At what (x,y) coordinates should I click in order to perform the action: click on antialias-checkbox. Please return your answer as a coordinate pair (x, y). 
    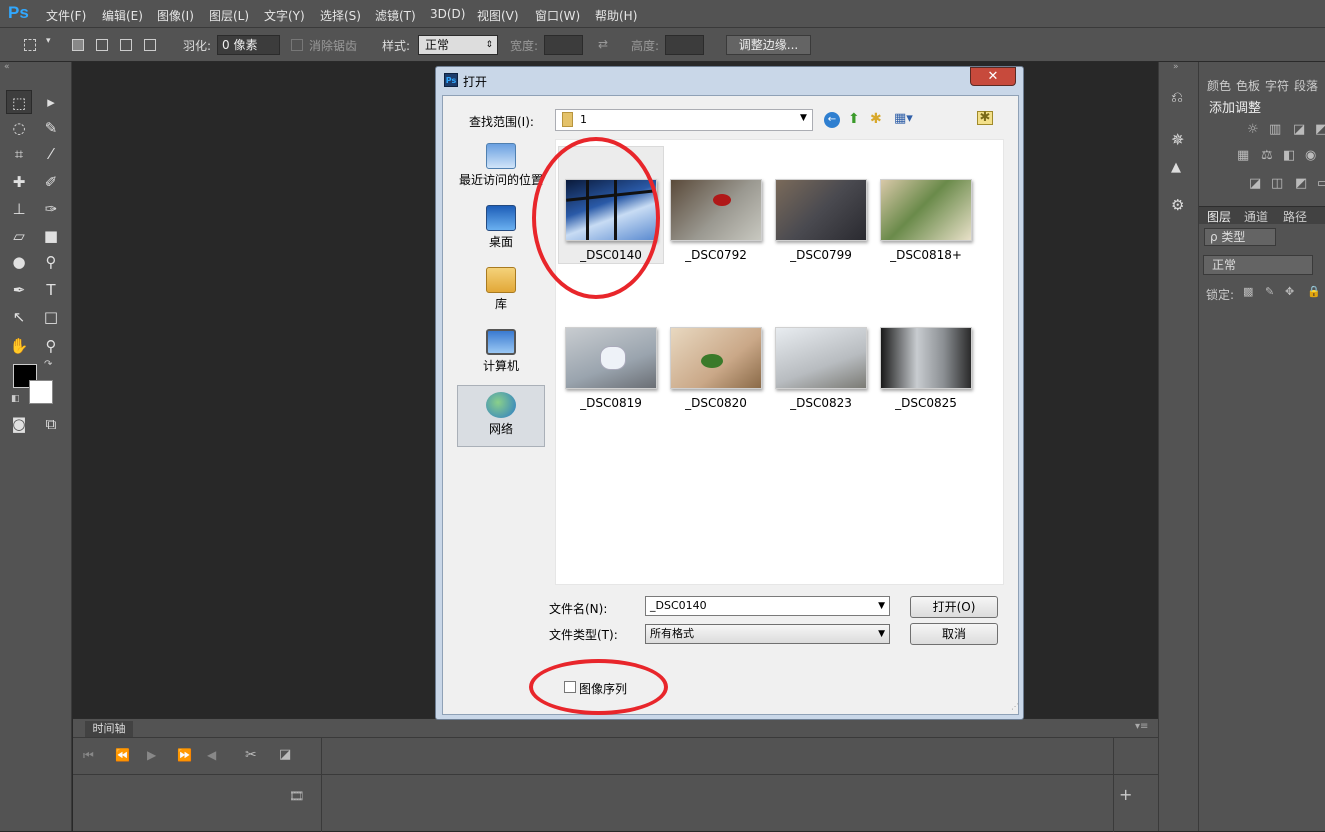
    Looking at the image, I should click on (297, 45).